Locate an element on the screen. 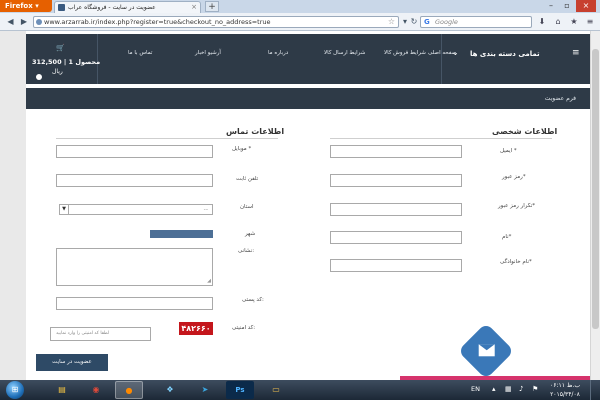  explorer-taskbar-icon: ▤ is located at coordinates (62, 390).